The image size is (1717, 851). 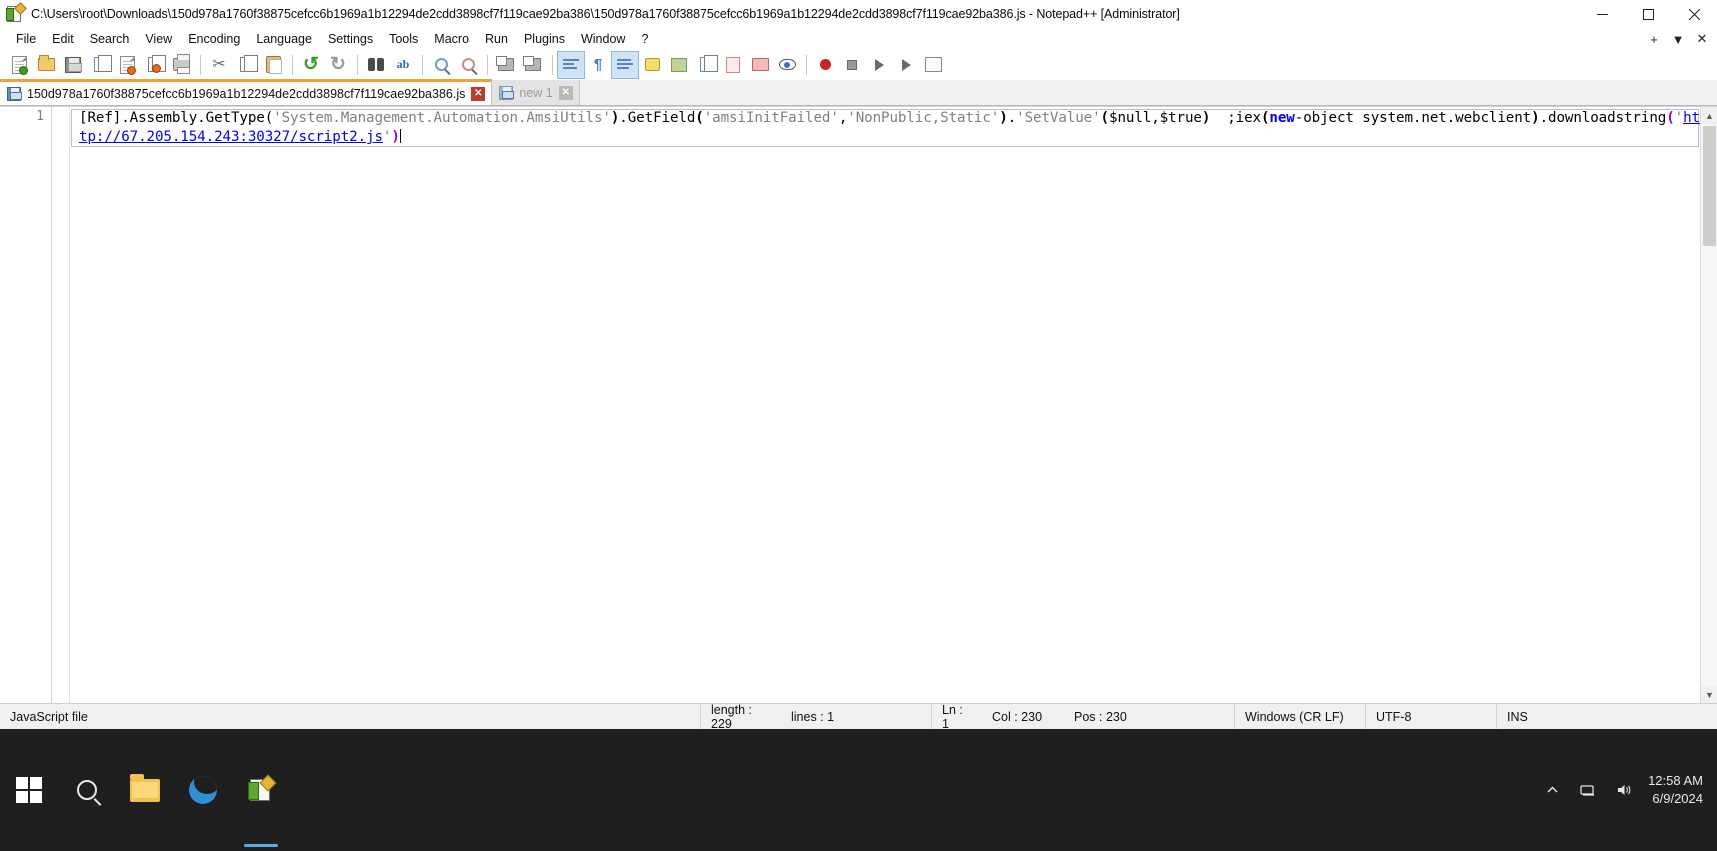 I want to click on taskbar-clock: 12:58 AM 6/9/2024, so click(x=1679, y=789).